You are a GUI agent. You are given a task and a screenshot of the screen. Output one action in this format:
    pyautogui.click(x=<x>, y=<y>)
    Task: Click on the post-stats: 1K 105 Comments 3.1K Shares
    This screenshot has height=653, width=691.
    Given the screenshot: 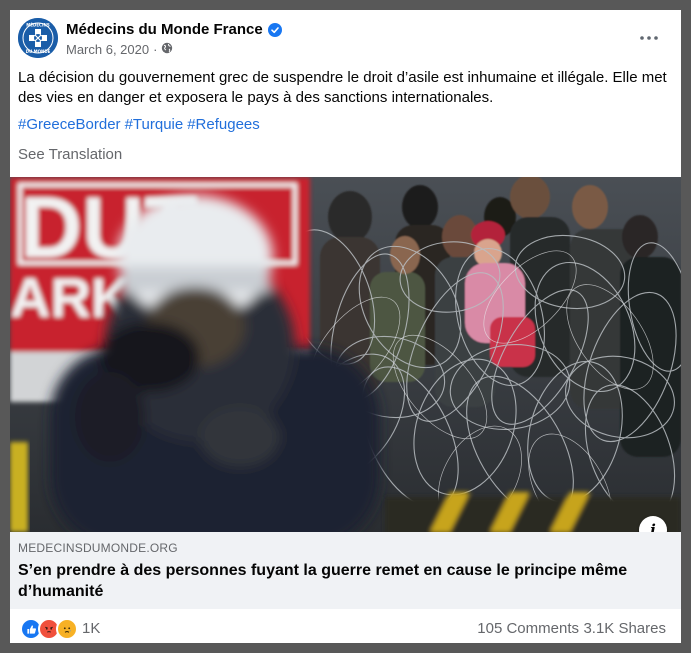 What is the action you would take?
    pyautogui.click(x=345, y=626)
    